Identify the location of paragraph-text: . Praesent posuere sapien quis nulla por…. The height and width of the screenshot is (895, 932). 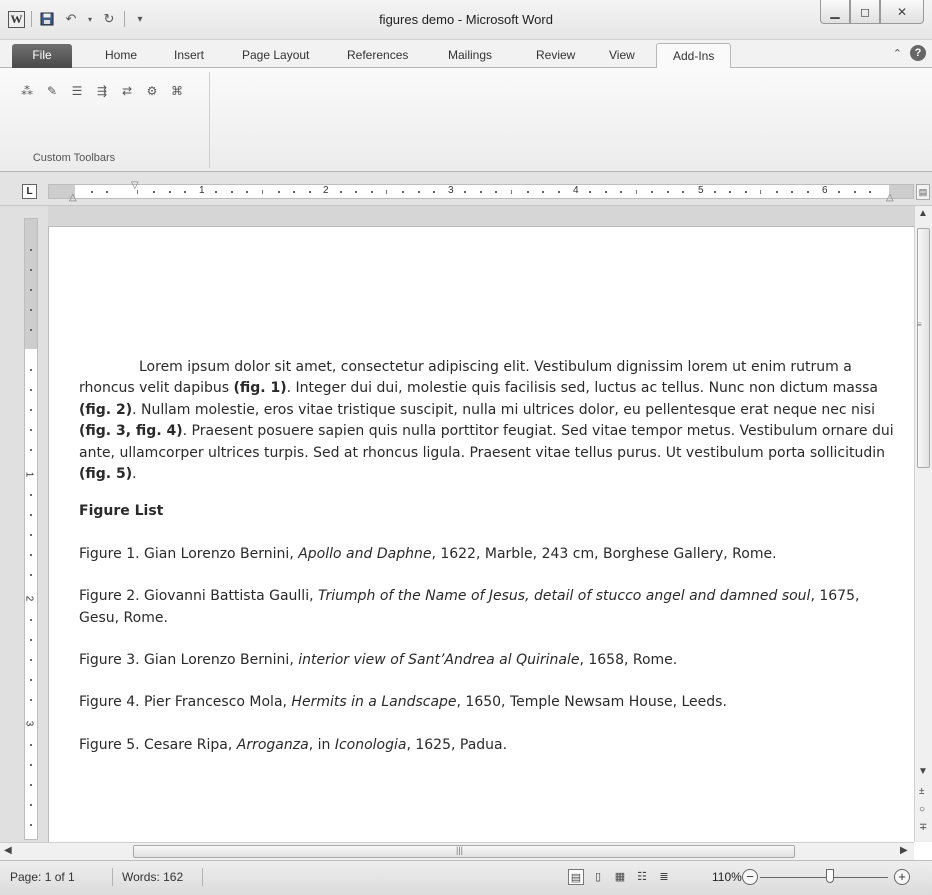
(486, 442).